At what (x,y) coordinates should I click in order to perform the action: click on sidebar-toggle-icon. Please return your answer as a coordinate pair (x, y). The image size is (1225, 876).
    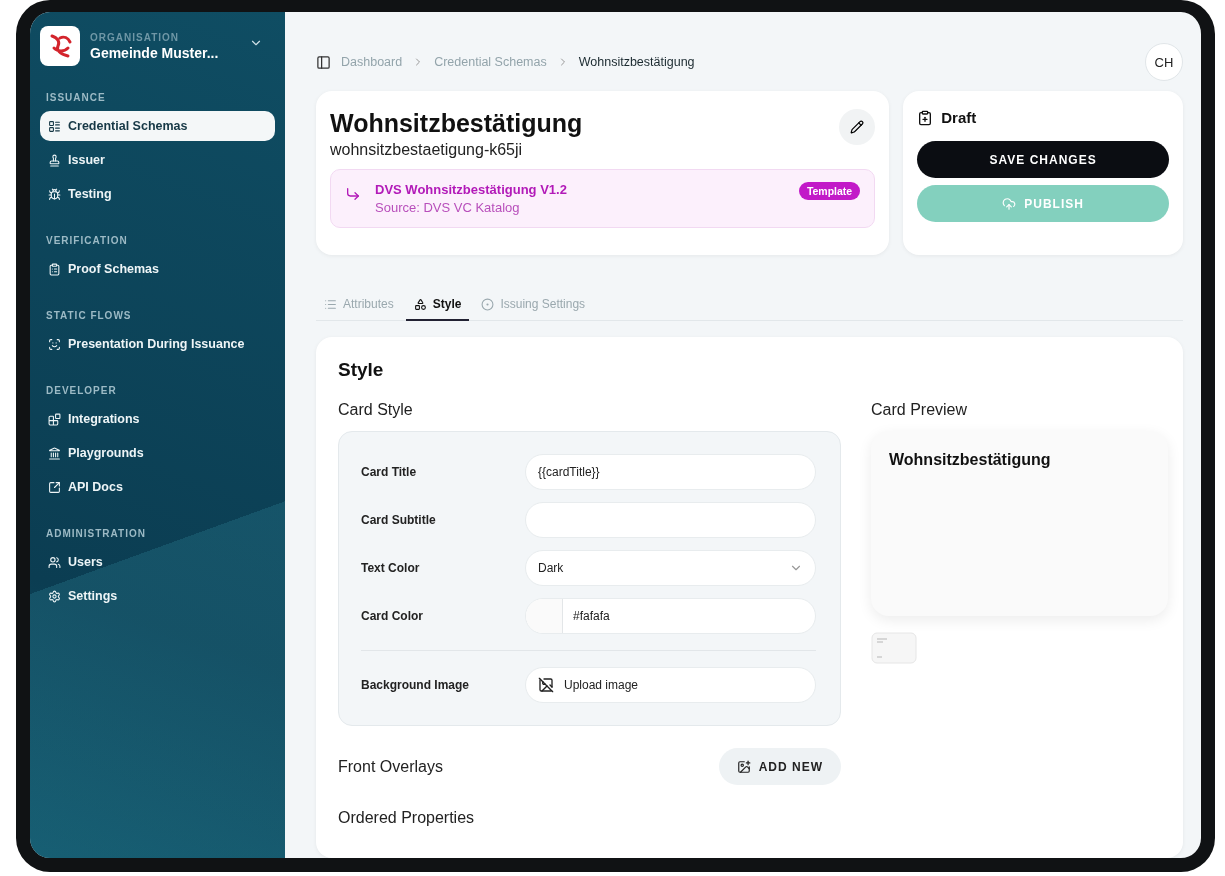
    Looking at the image, I should click on (323, 62).